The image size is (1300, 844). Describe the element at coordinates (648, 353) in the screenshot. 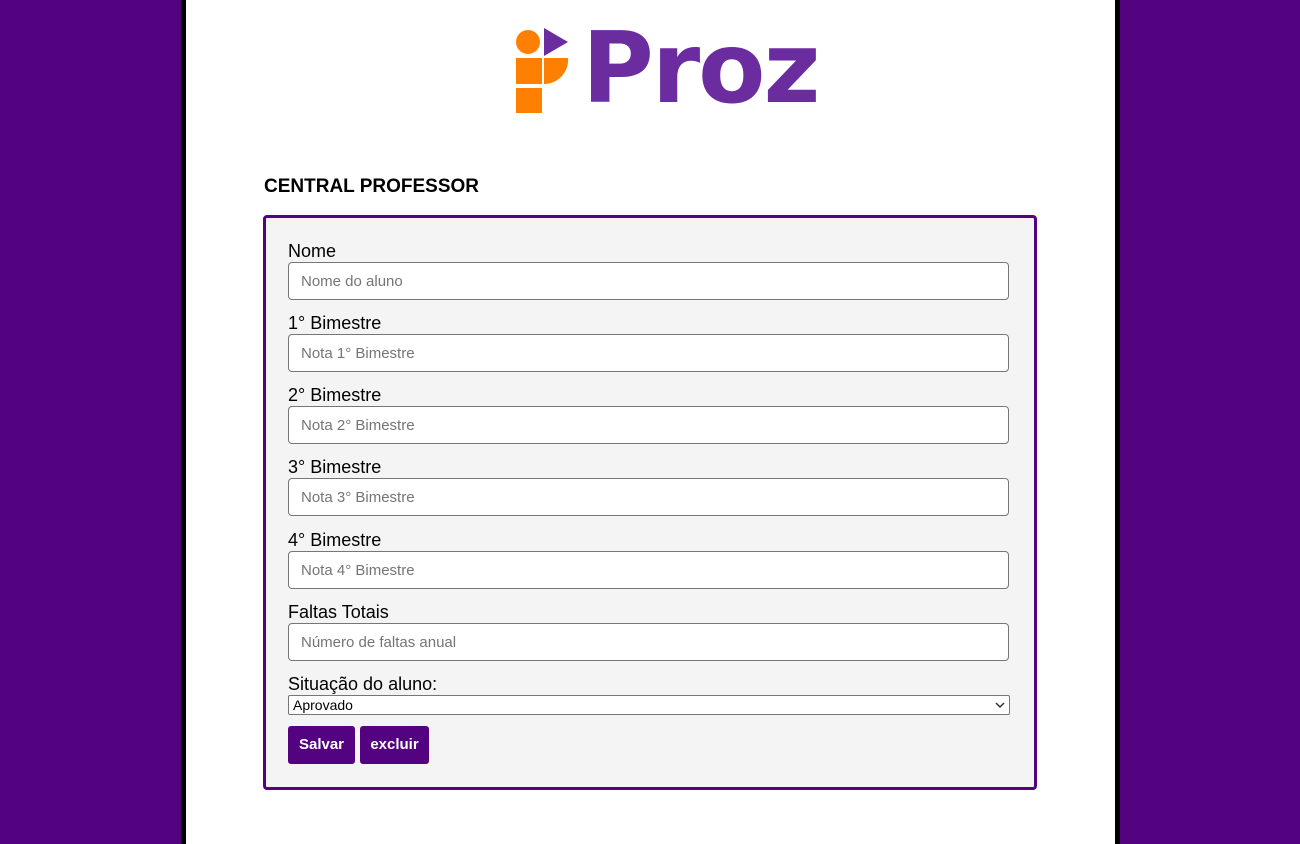

I see `bimester-1-input` at that location.